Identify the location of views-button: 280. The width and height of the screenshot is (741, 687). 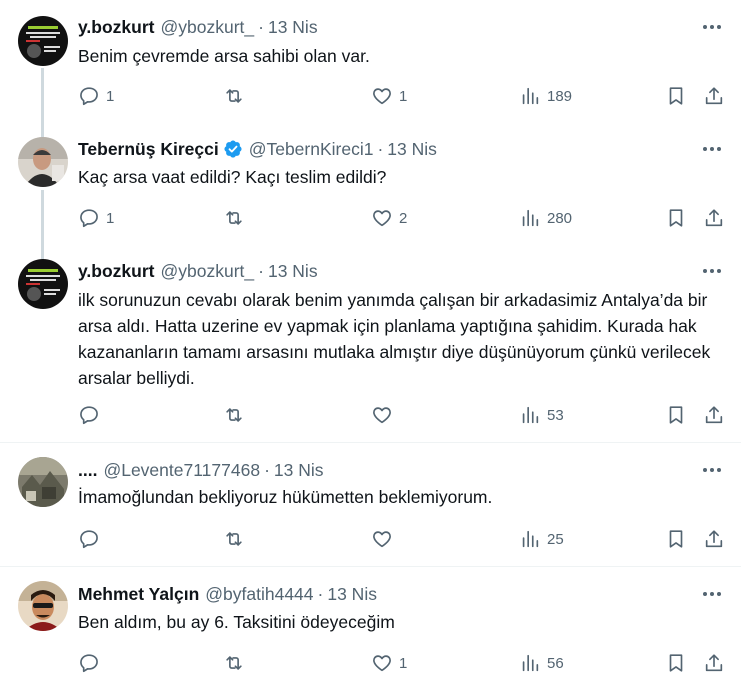
(545, 218).